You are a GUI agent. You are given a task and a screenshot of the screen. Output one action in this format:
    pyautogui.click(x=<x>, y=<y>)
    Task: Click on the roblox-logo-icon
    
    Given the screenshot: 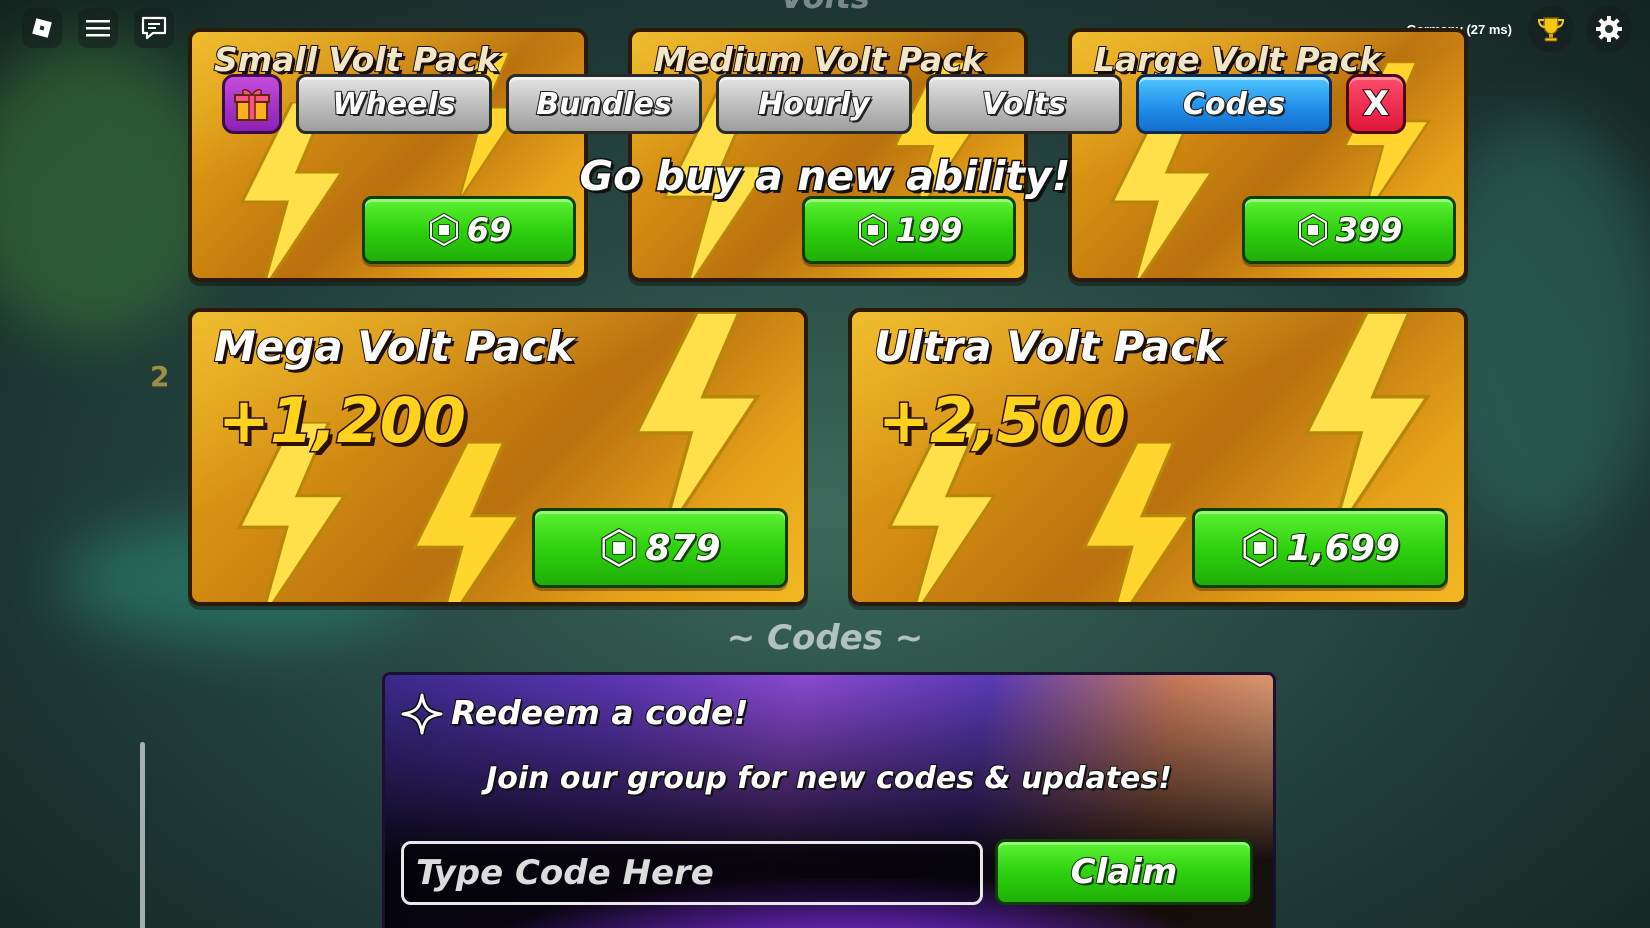 What is the action you would take?
    pyautogui.click(x=42, y=28)
    